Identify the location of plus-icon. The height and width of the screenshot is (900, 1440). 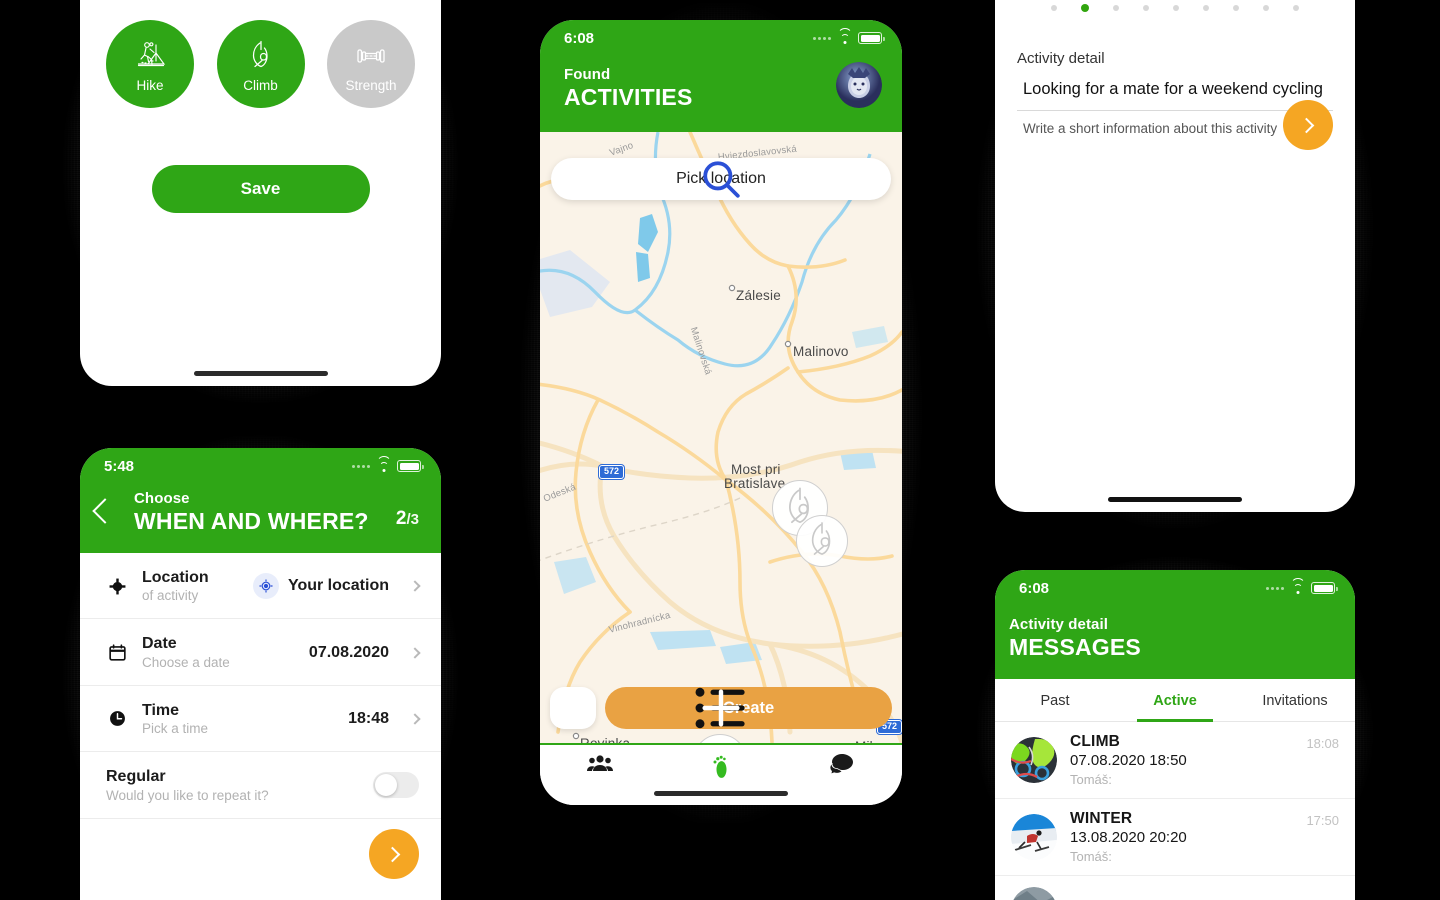
(721, 708).